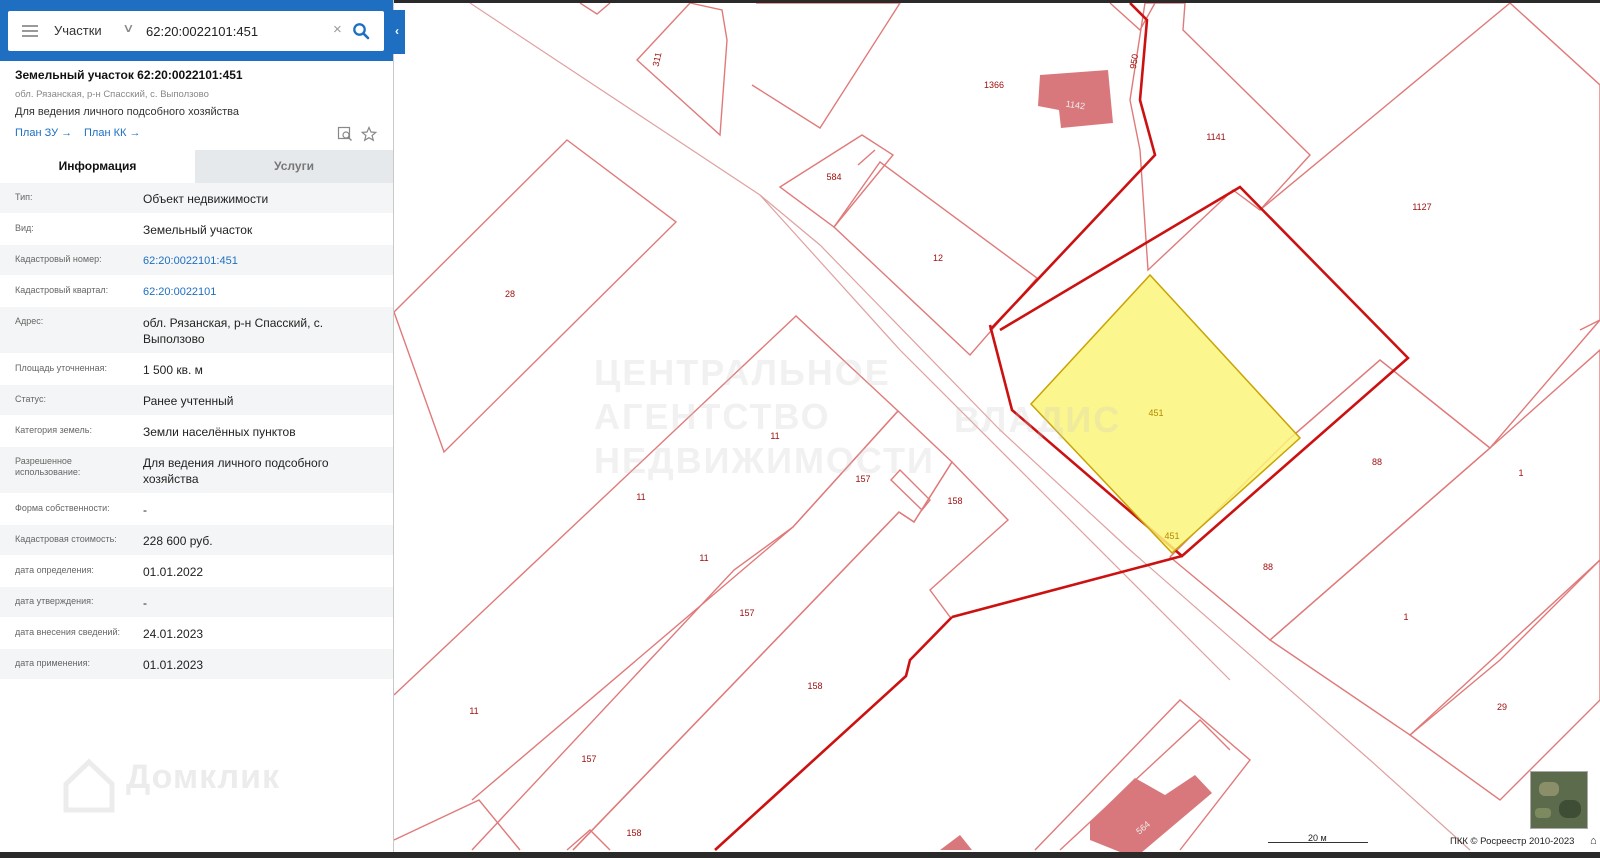  I want to click on scale-label: 20 м, so click(1317, 838).